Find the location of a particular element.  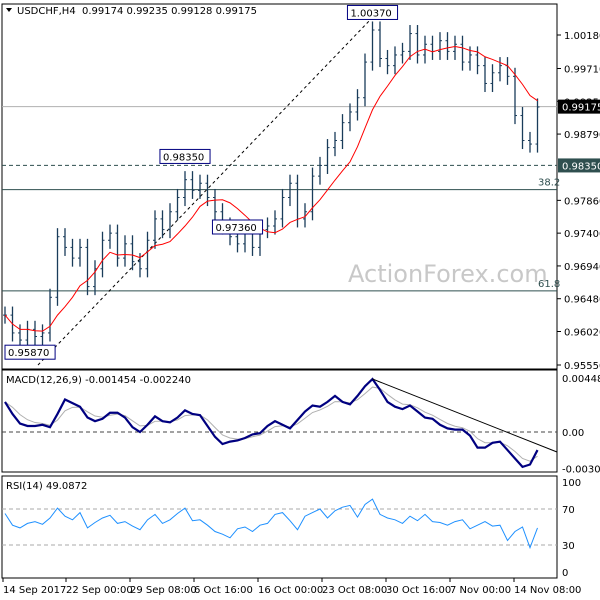

rsi-tick-label: 0 is located at coordinates (565, 573).